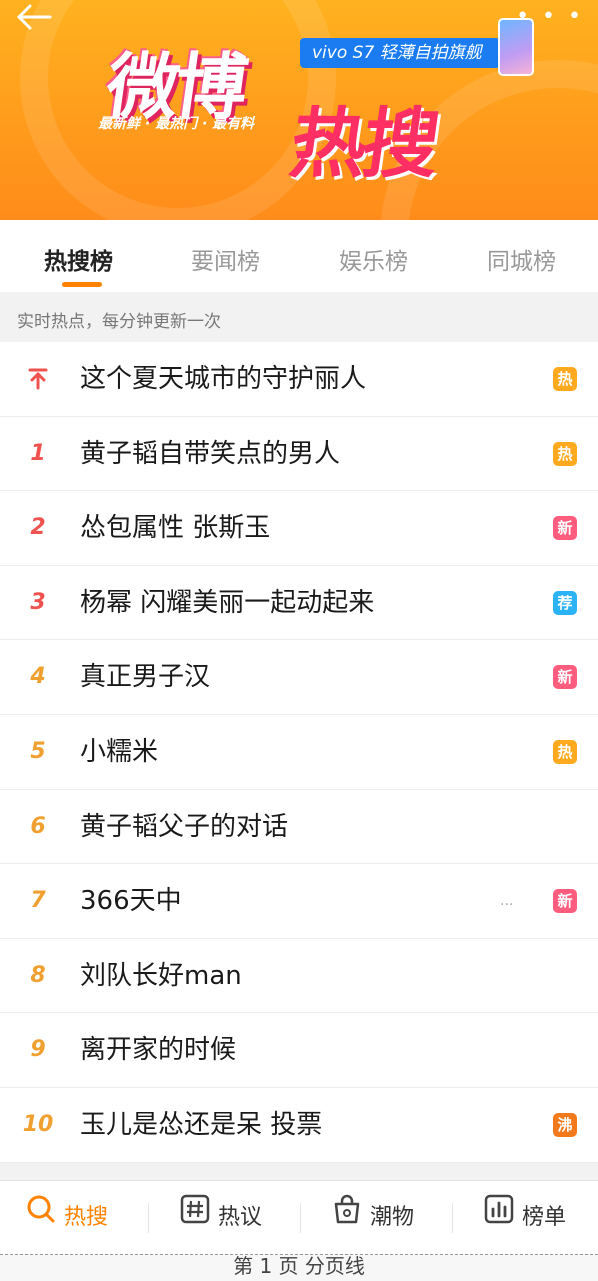 The image size is (598, 1281). Describe the element at coordinates (38, 1124) in the screenshot. I see `item-rank: 10` at that location.